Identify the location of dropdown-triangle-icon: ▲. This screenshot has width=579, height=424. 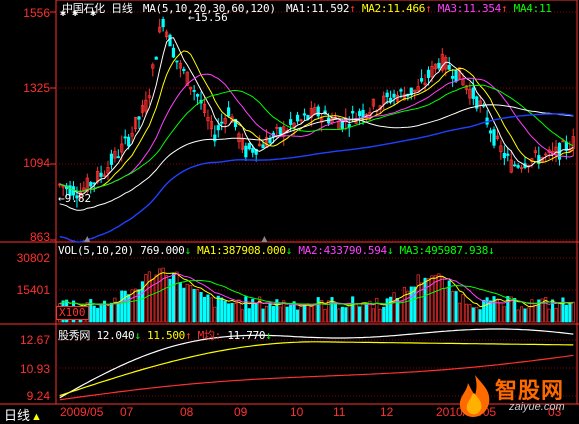
(36, 417).